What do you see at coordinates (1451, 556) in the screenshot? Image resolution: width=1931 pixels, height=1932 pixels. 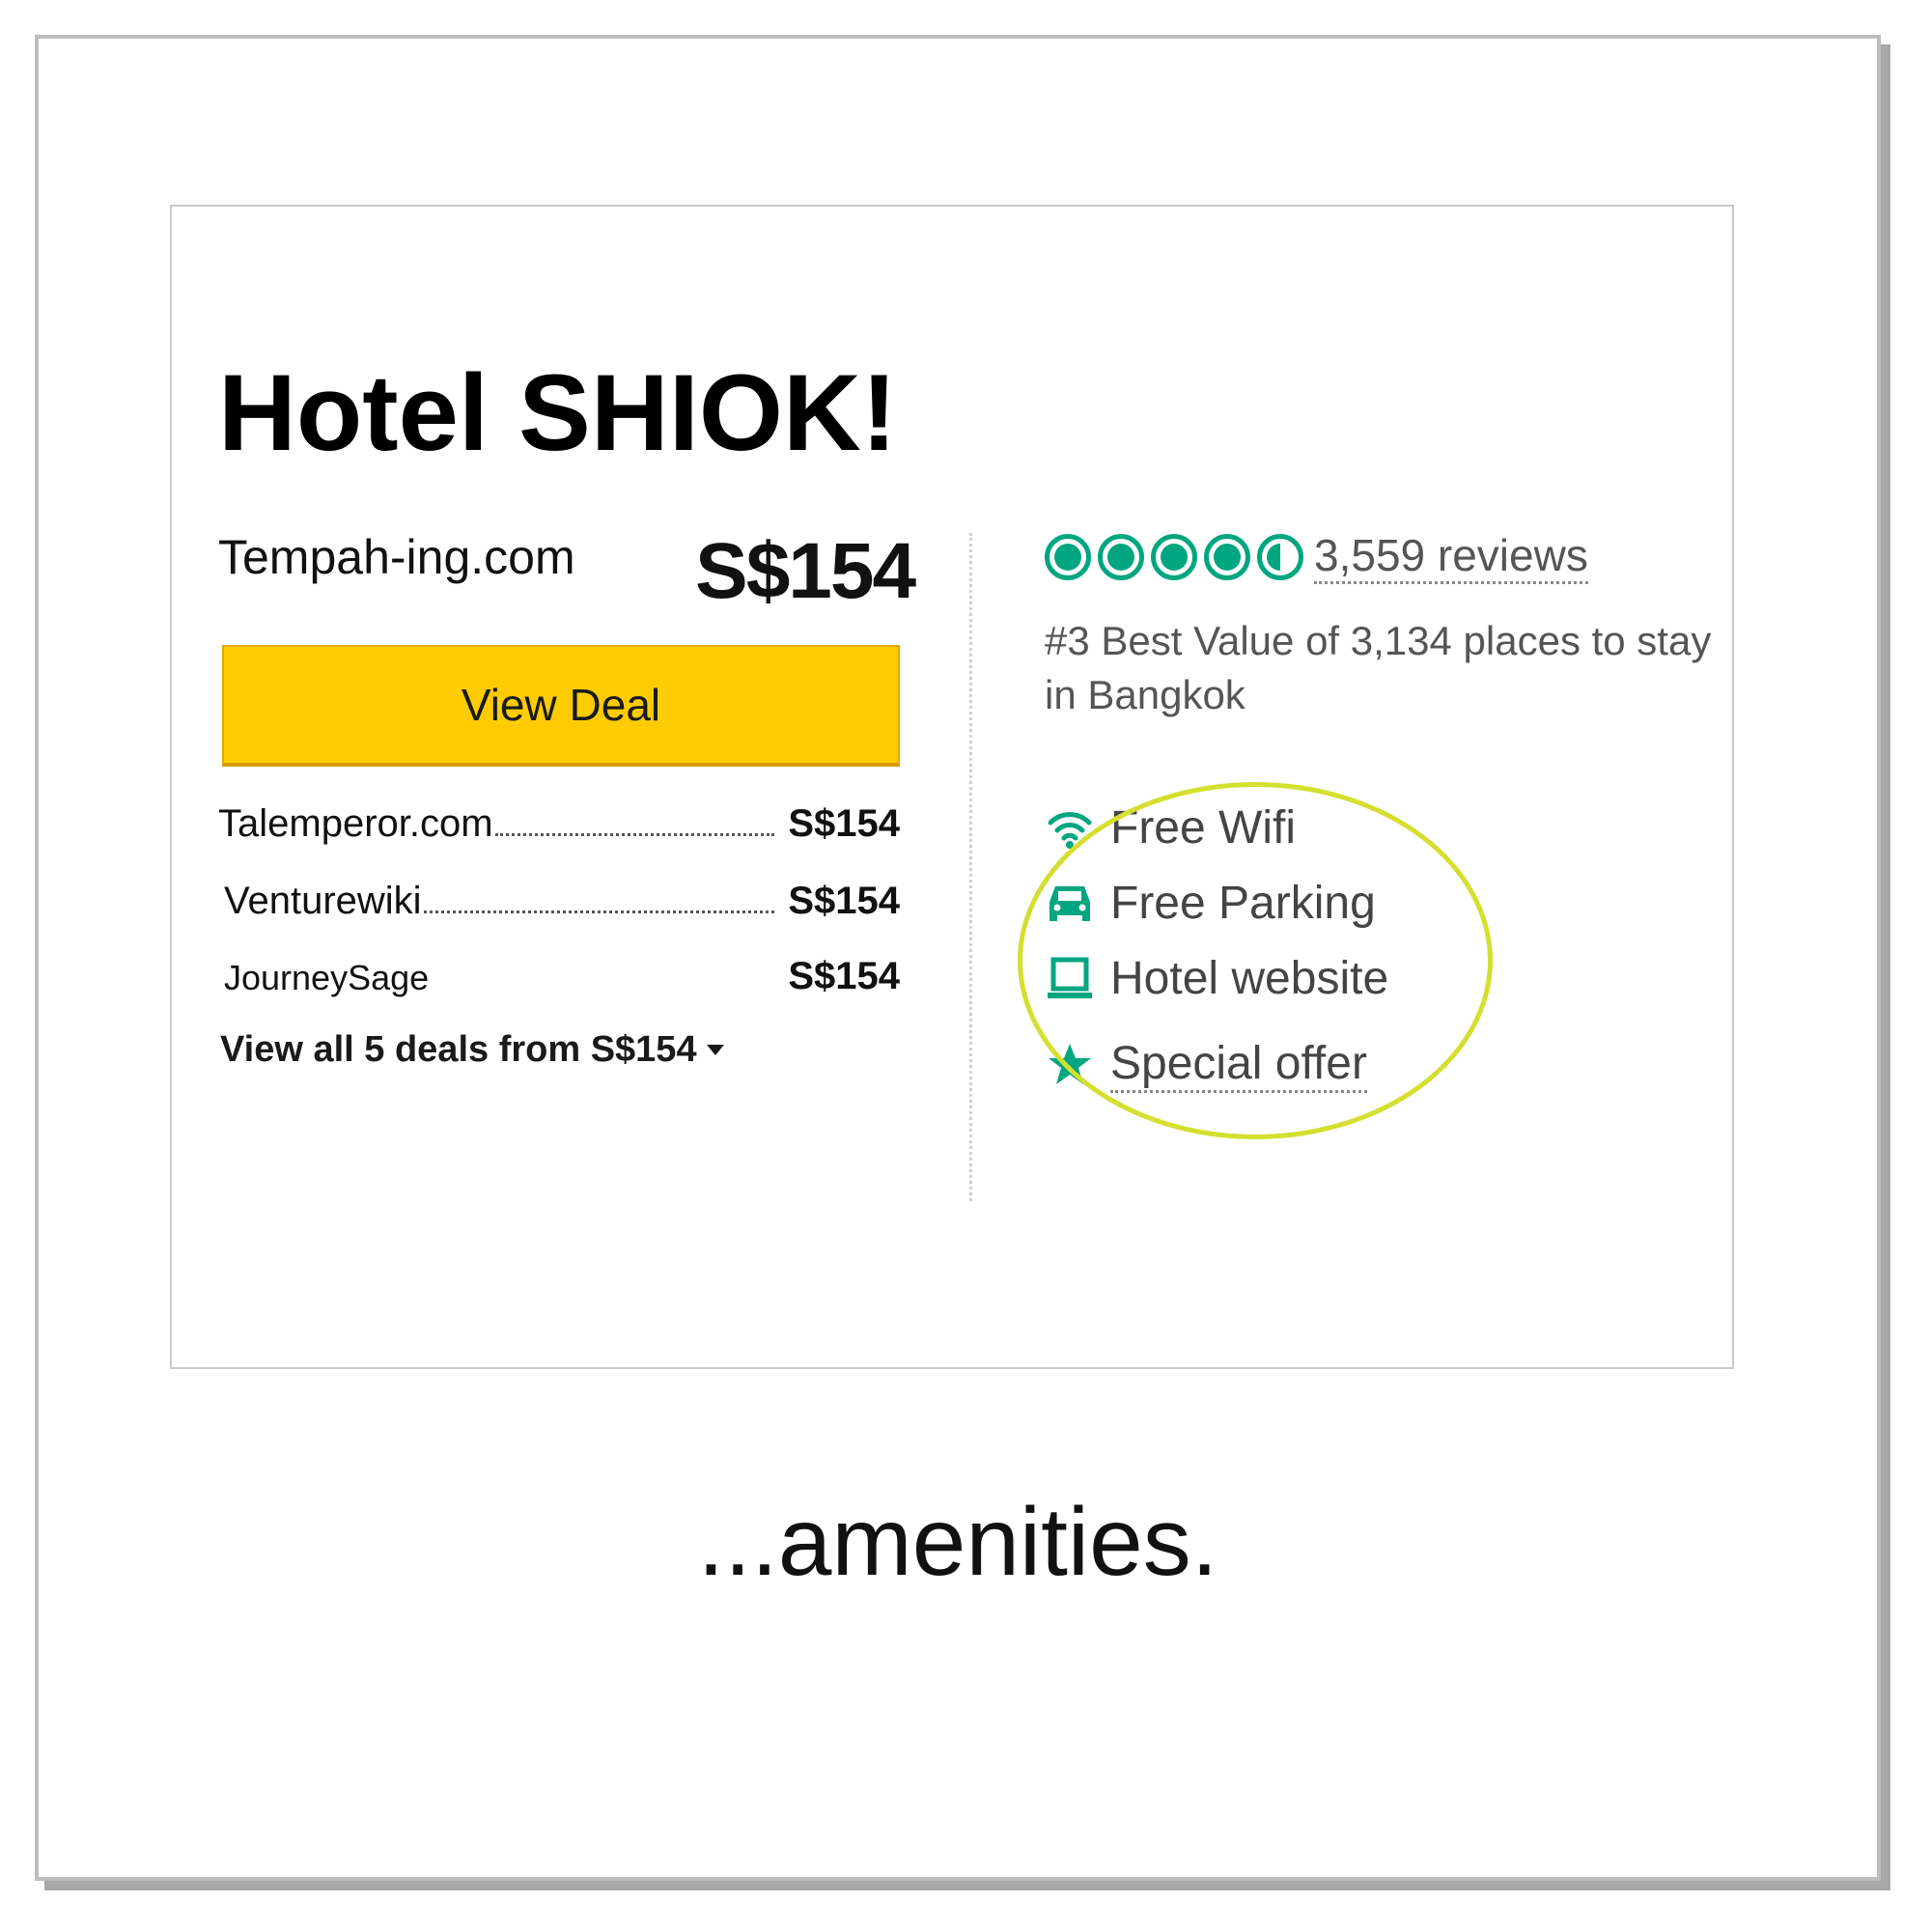 I see `reviews-link: 3,559 reviews` at bounding box center [1451, 556].